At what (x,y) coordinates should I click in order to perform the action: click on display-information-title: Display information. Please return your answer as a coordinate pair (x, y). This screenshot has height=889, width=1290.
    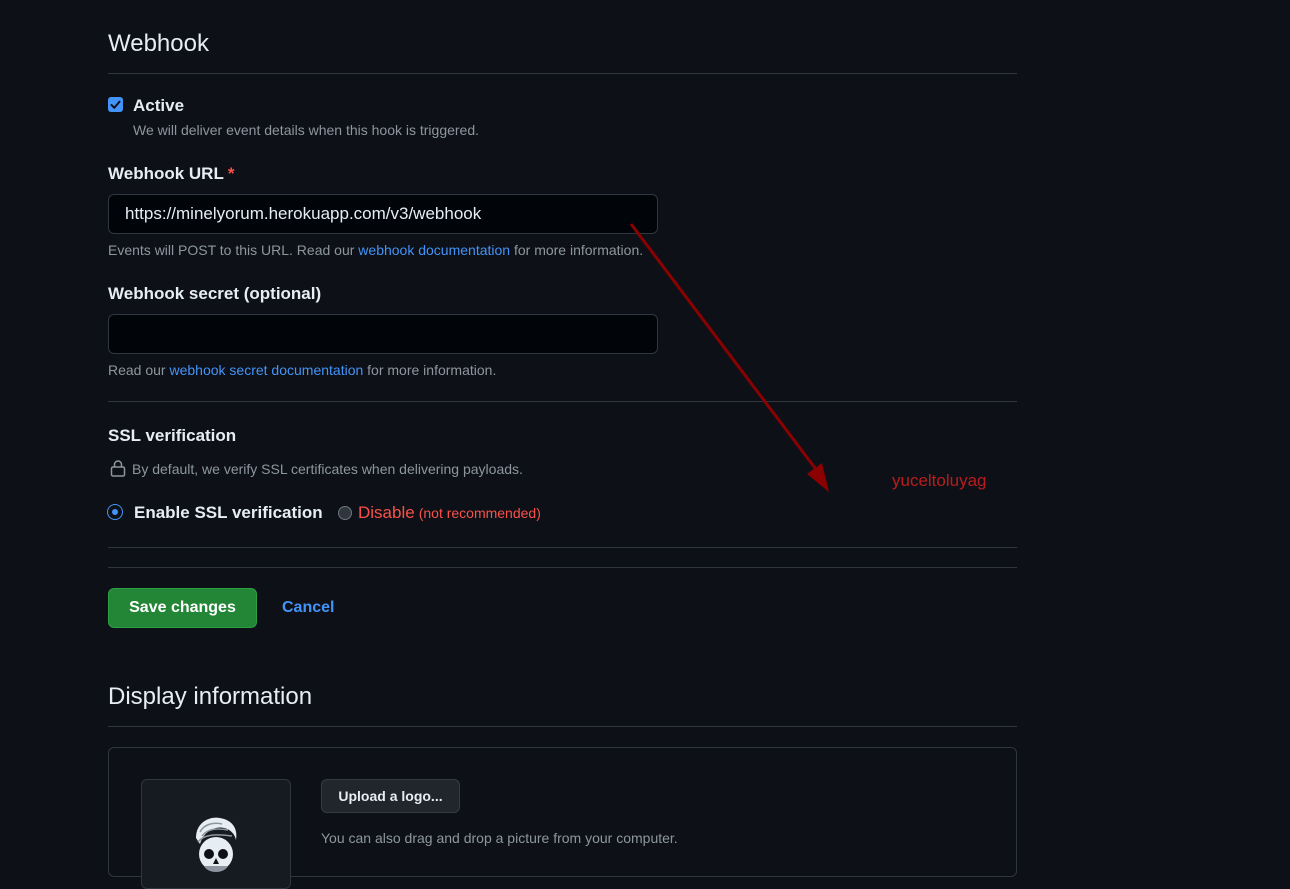
    Looking at the image, I should click on (210, 696).